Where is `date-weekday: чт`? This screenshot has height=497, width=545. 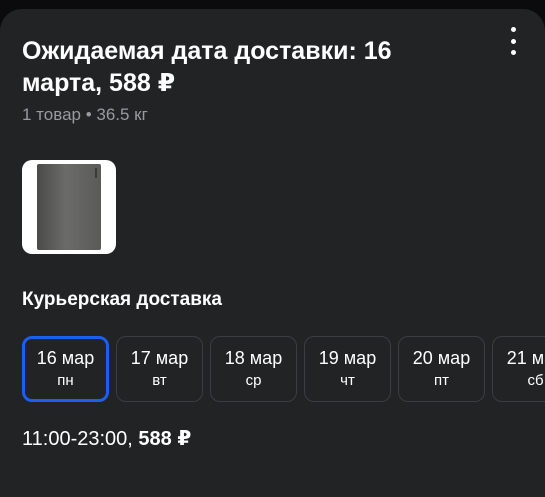
date-weekday: чт is located at coordinates (347, 380).